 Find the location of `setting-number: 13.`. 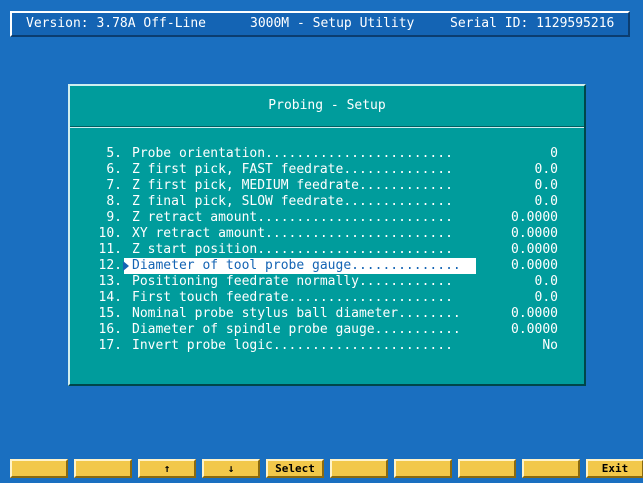

setting-number: 13. is located at coordinates (110, 281).